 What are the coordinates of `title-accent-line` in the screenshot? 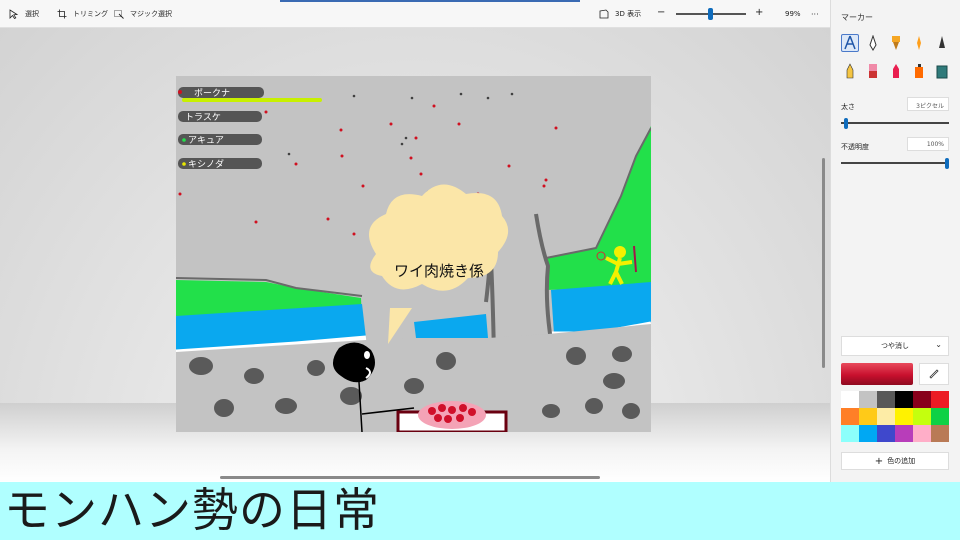 It's located at (430, 1).